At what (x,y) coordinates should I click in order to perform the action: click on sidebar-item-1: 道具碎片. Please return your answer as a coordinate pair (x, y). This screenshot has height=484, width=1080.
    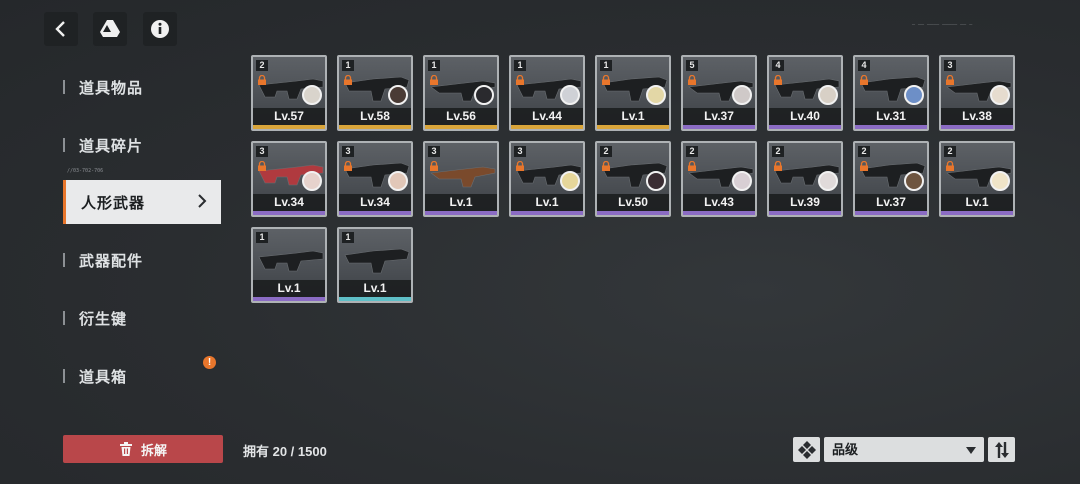
    Looking at the image, I should click on (142, 145).